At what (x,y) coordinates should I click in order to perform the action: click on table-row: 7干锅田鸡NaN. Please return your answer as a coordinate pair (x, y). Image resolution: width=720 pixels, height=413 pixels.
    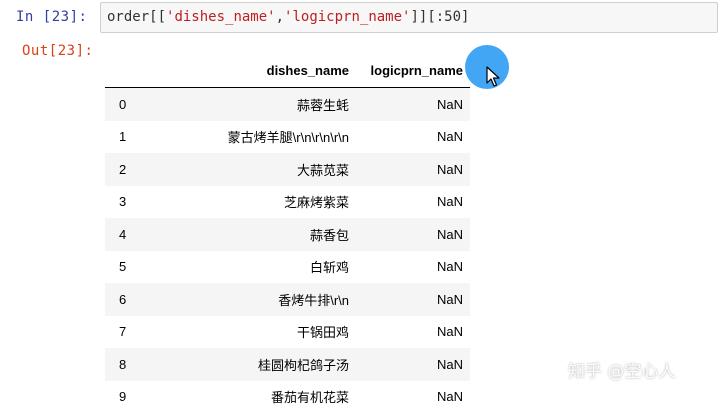
    Looking at the image, I should click on (287, 332).